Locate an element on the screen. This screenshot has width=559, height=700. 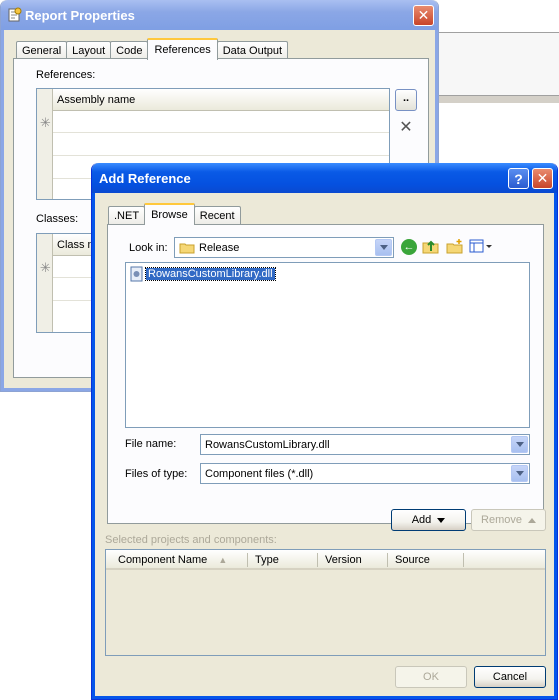
new-folder-icon is located at coordinates (455, 248).